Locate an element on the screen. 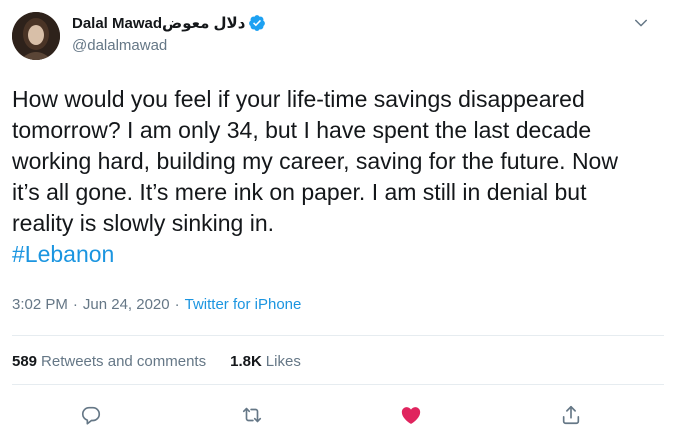 The width and height of the screenshot is (674, 444). profile-photo-icon is located at coordinates (36, 36).